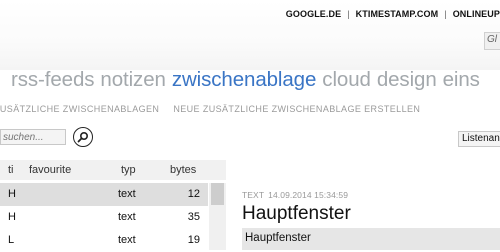 The width and height of the screenshot is (500, 252). What do you see at coordinates (397, 14) in the screenshot?
I see `top-link-ktimestamp: KTIMESTAMP.COM` at bounding box center [397, 14].